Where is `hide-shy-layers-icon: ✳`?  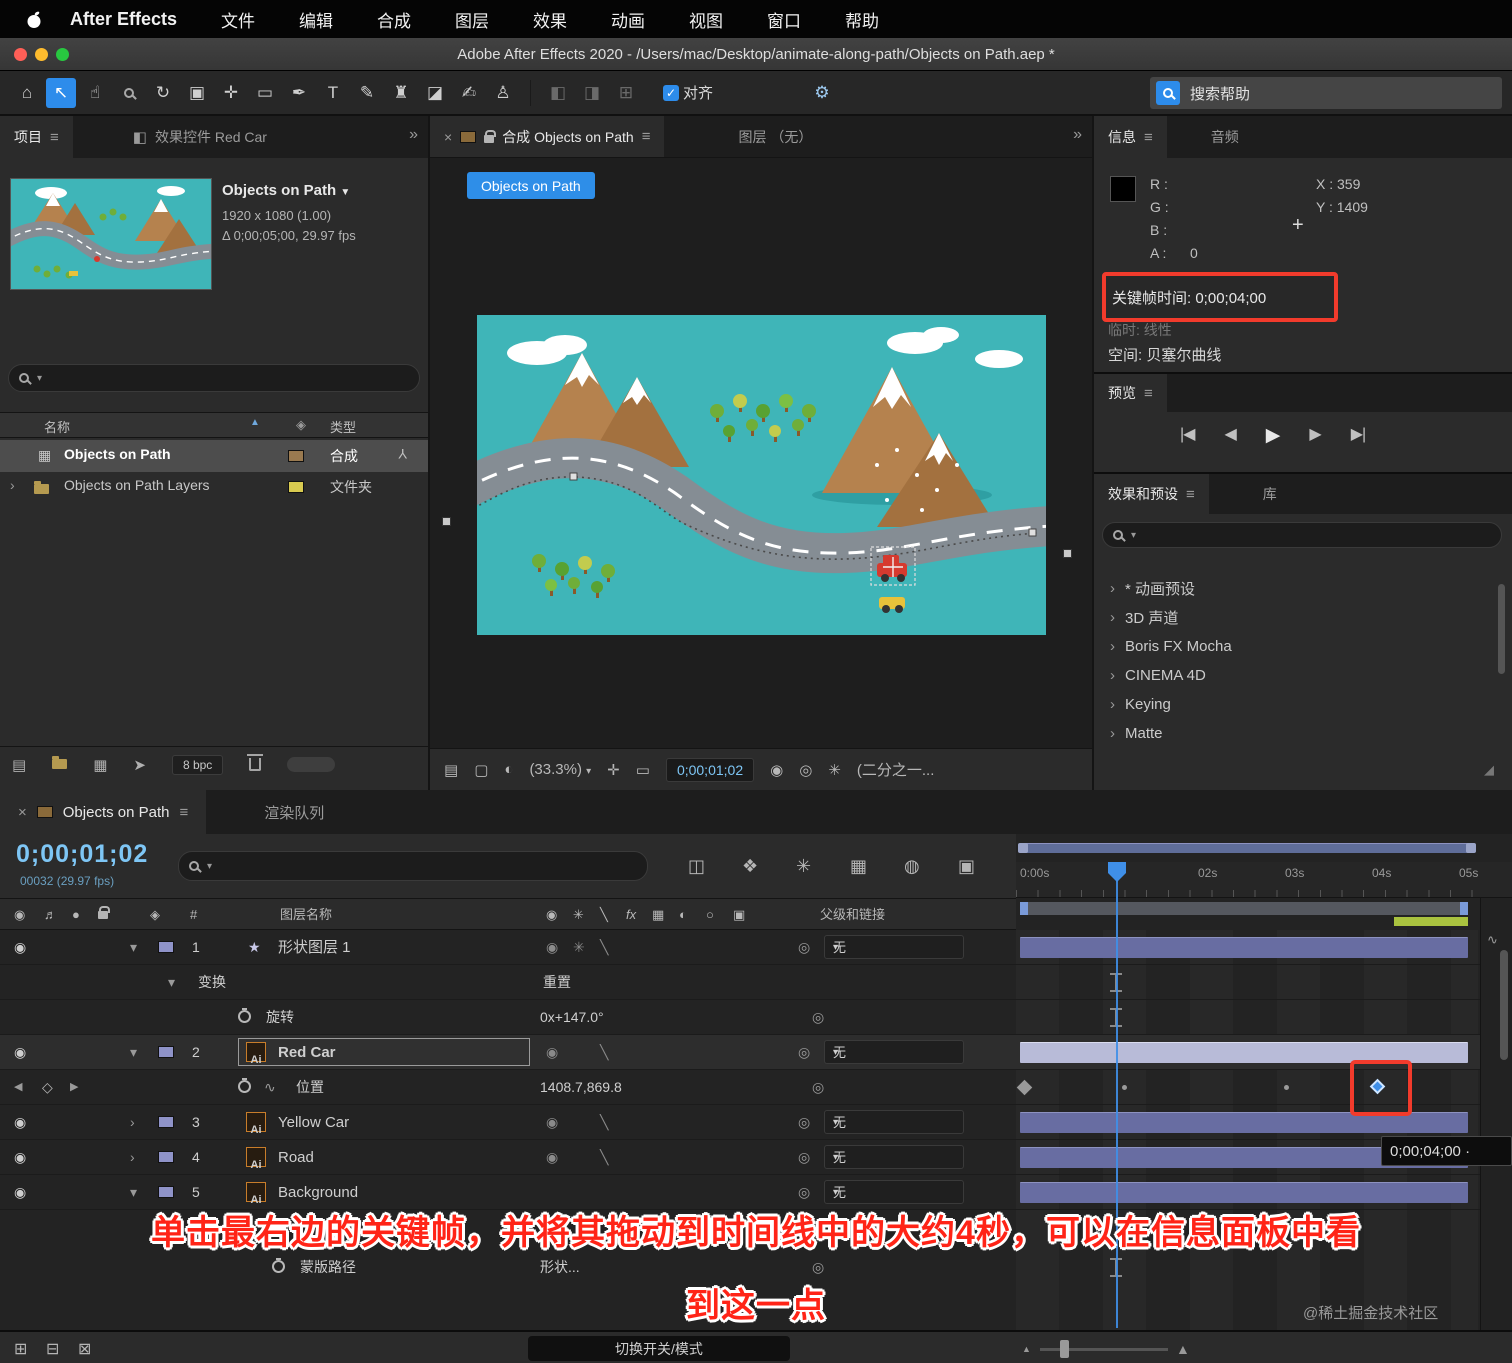 hide-shy-layers-icon: ✳ is located at coordinates (803, 866).